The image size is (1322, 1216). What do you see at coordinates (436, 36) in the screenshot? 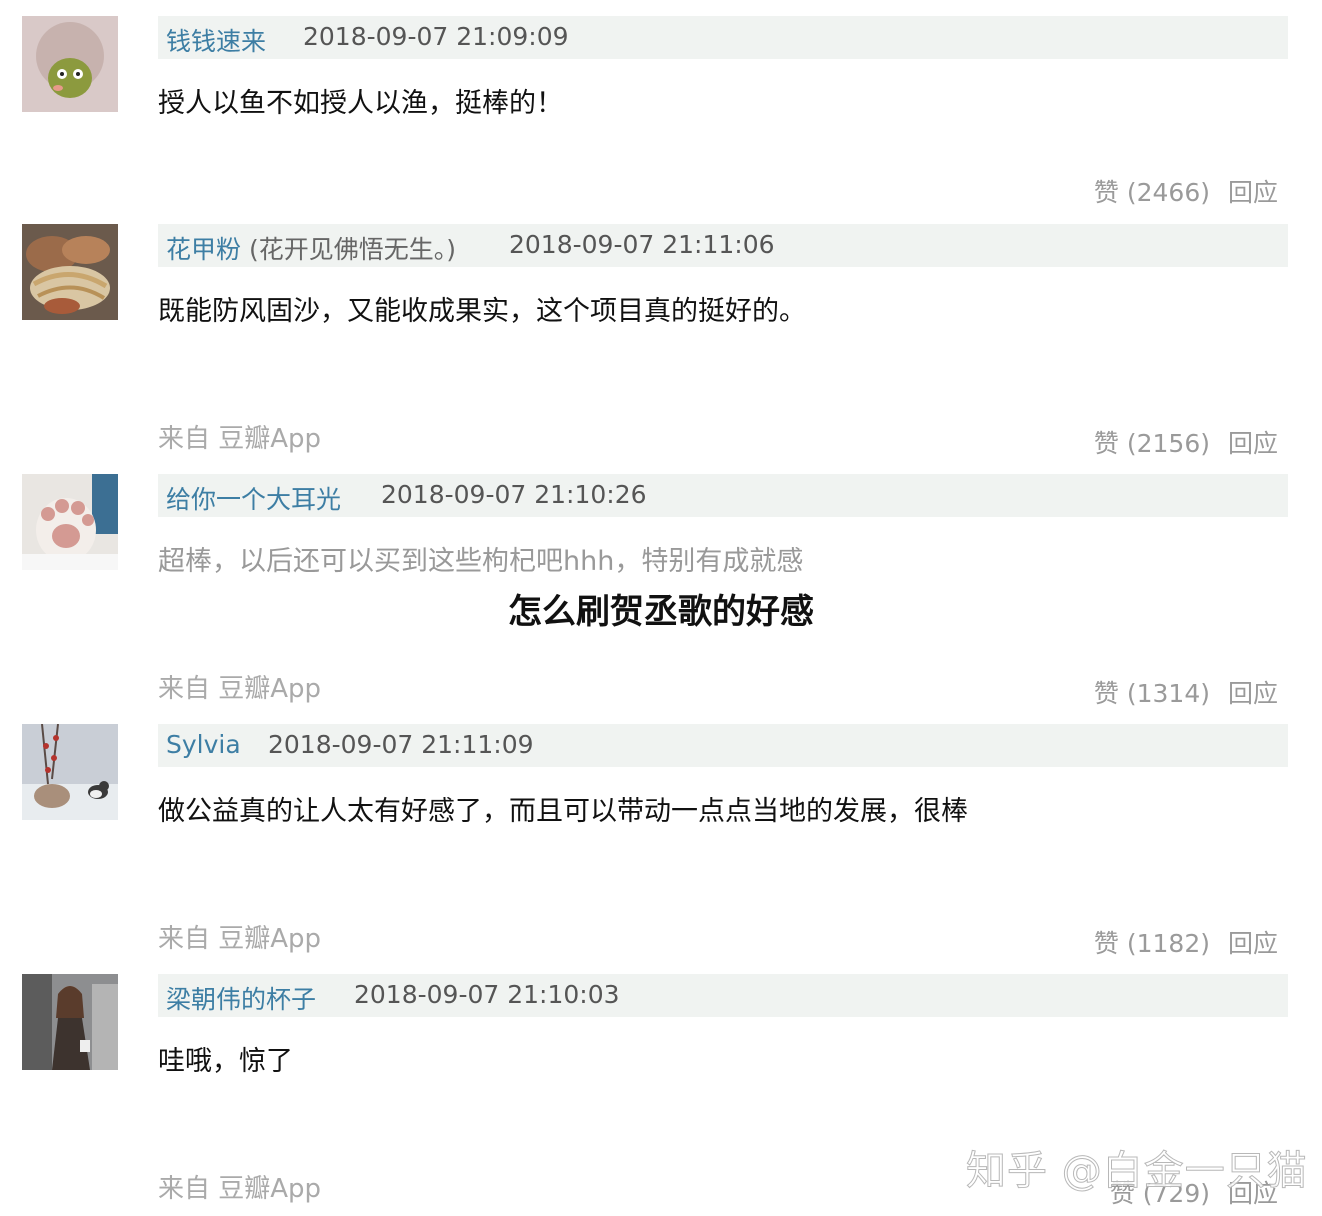
I see `comment-timestamp: 2018-09-07 21:09:09` at bounding box center [436, 36].